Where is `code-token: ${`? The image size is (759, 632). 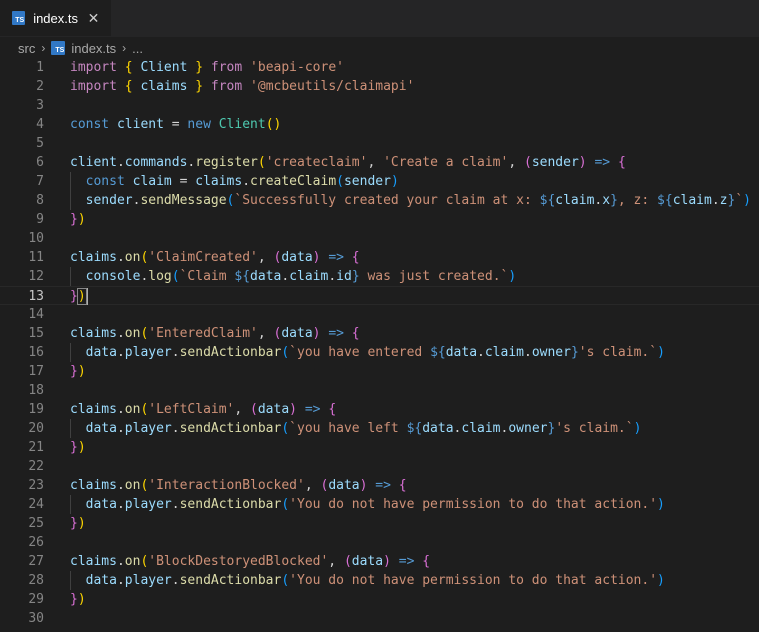 code-token: ${ is located at coordinates (414, 428).